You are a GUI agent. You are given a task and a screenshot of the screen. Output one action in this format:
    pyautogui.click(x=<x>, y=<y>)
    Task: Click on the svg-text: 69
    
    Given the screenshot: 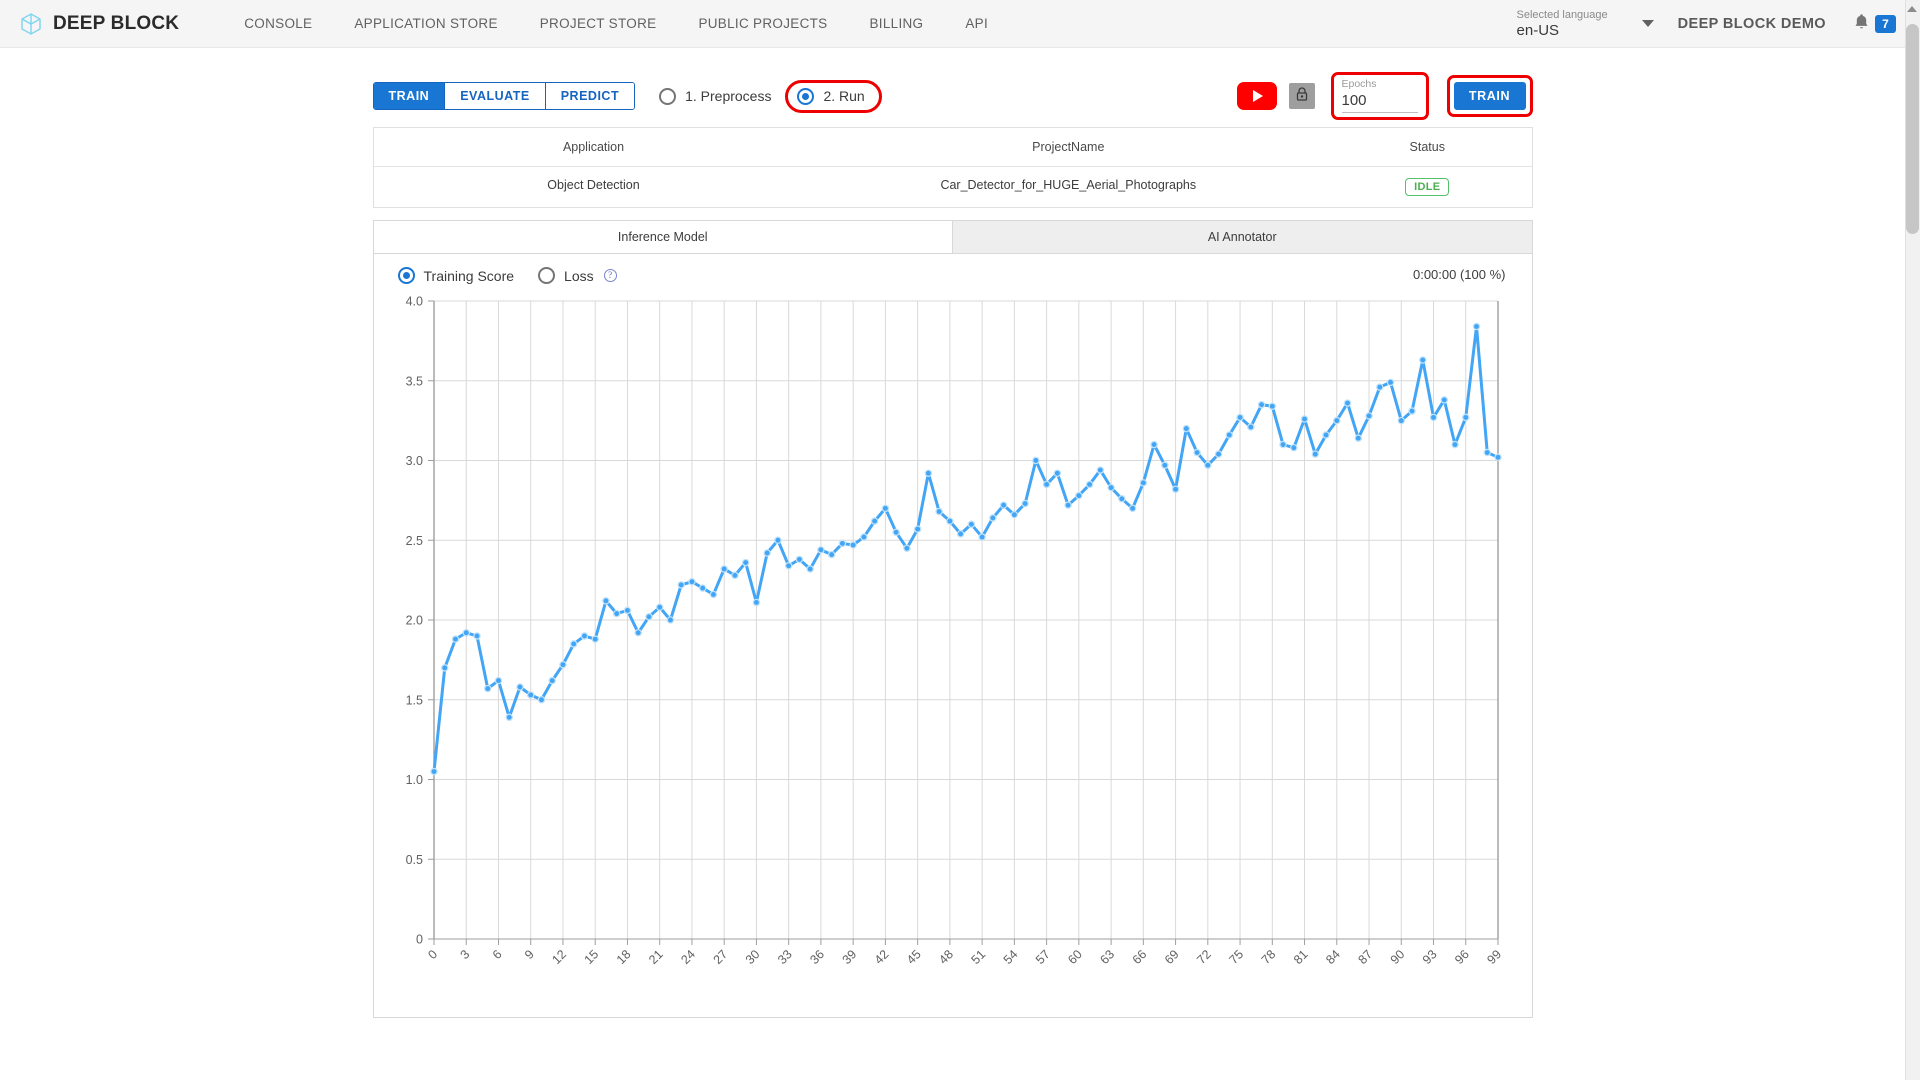 What is the action you would take?
    pyautogui.click(x=1171, y=957)
    